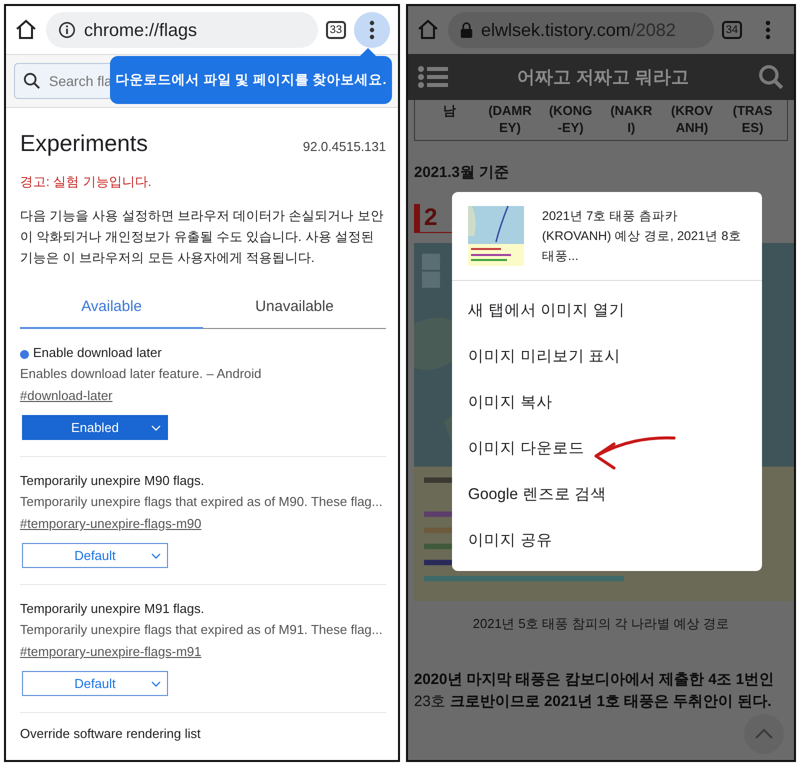  Describe the element at coordinates (112, 480) in the screenshot. I see `flag-name: Temporarily unexpire M90 flags.` at that location.